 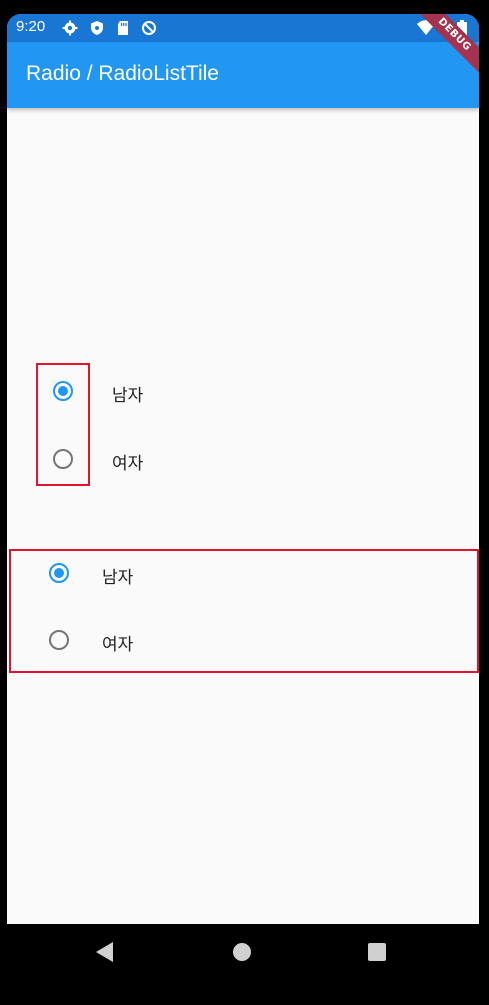 What do you see at coordinates (105, 952) in the screenshot?
I see `back-icon` at bounding box center [105, 952].